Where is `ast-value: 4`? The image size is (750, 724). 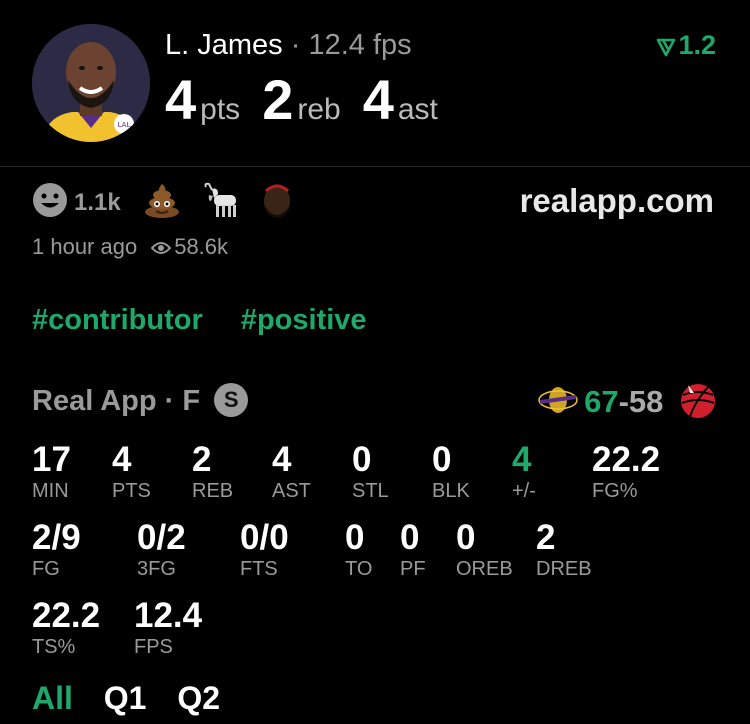 ast-value: 4 is located at coordinates (378, 99).